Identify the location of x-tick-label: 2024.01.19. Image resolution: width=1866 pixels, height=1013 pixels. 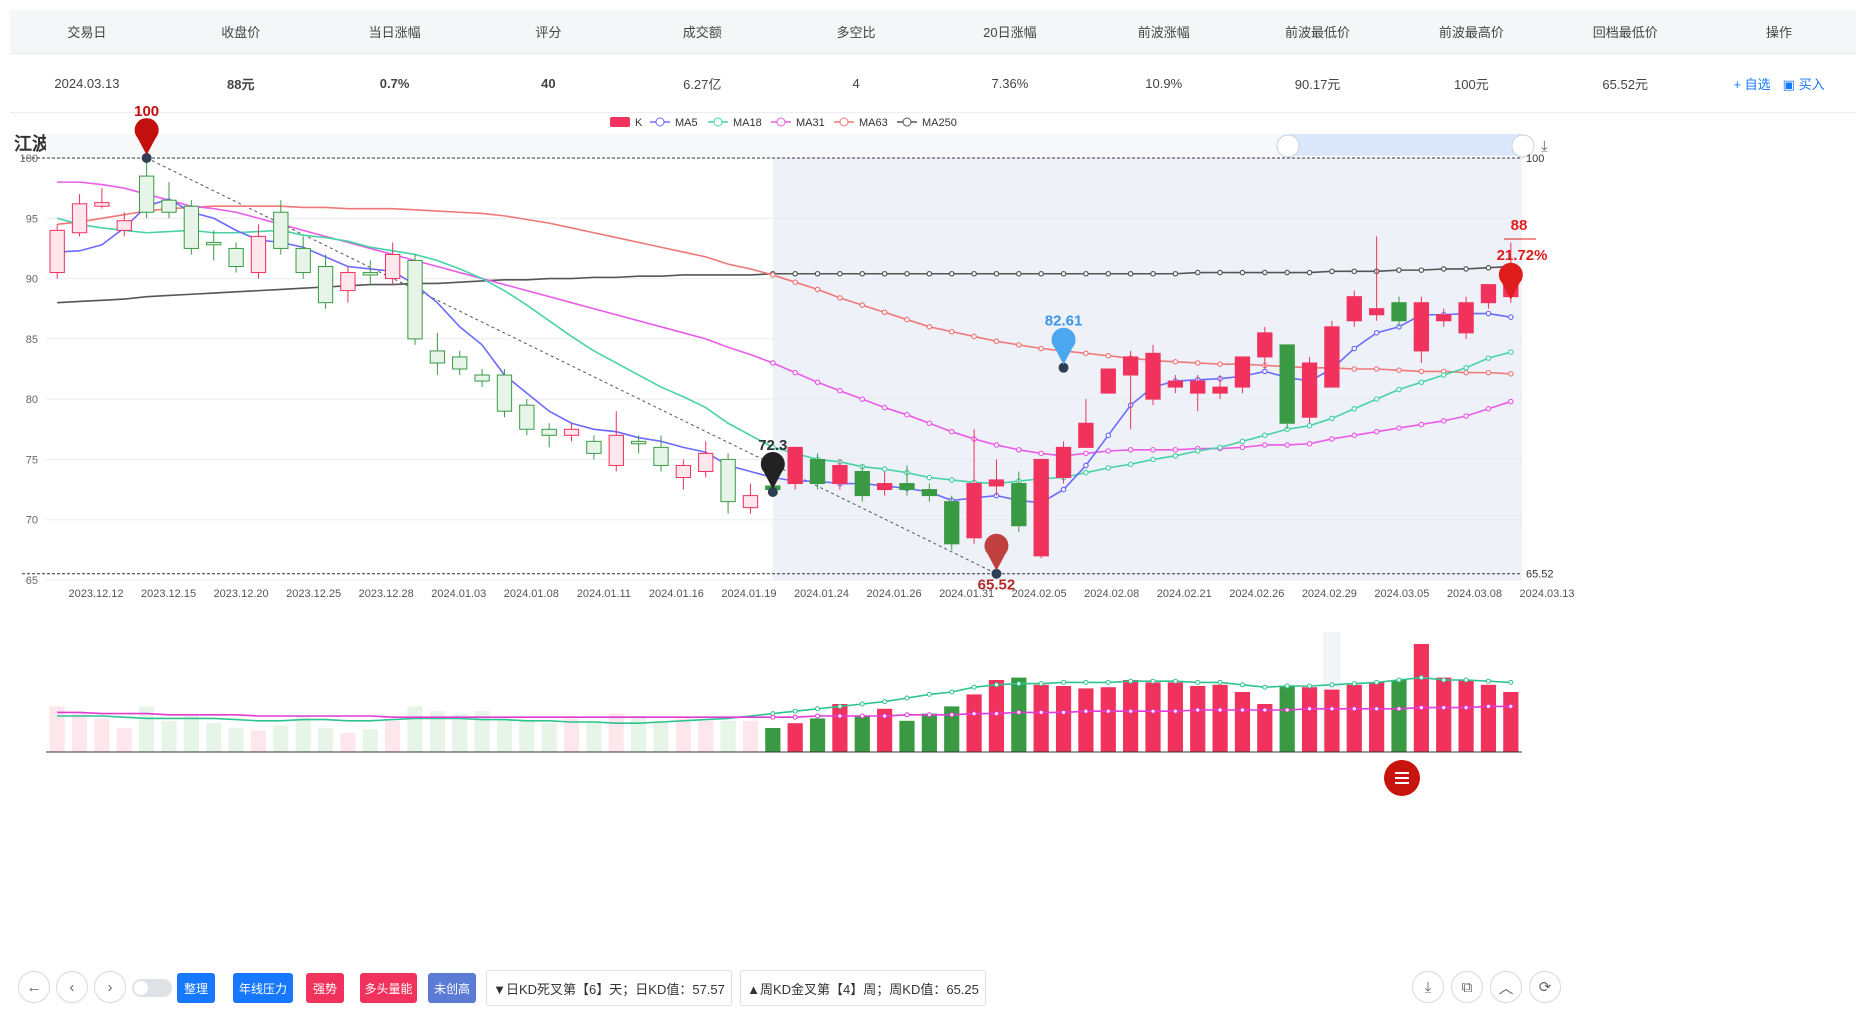
(748, 594).